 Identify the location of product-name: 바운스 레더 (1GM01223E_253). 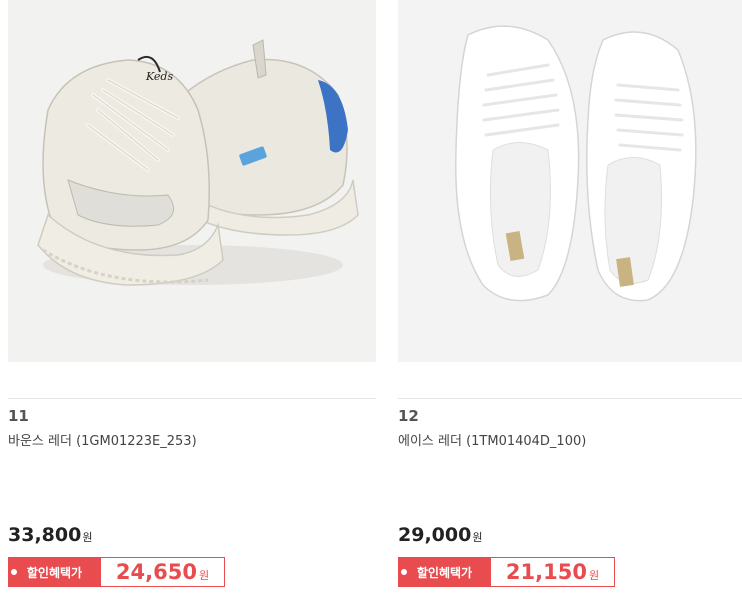
(102, 439).